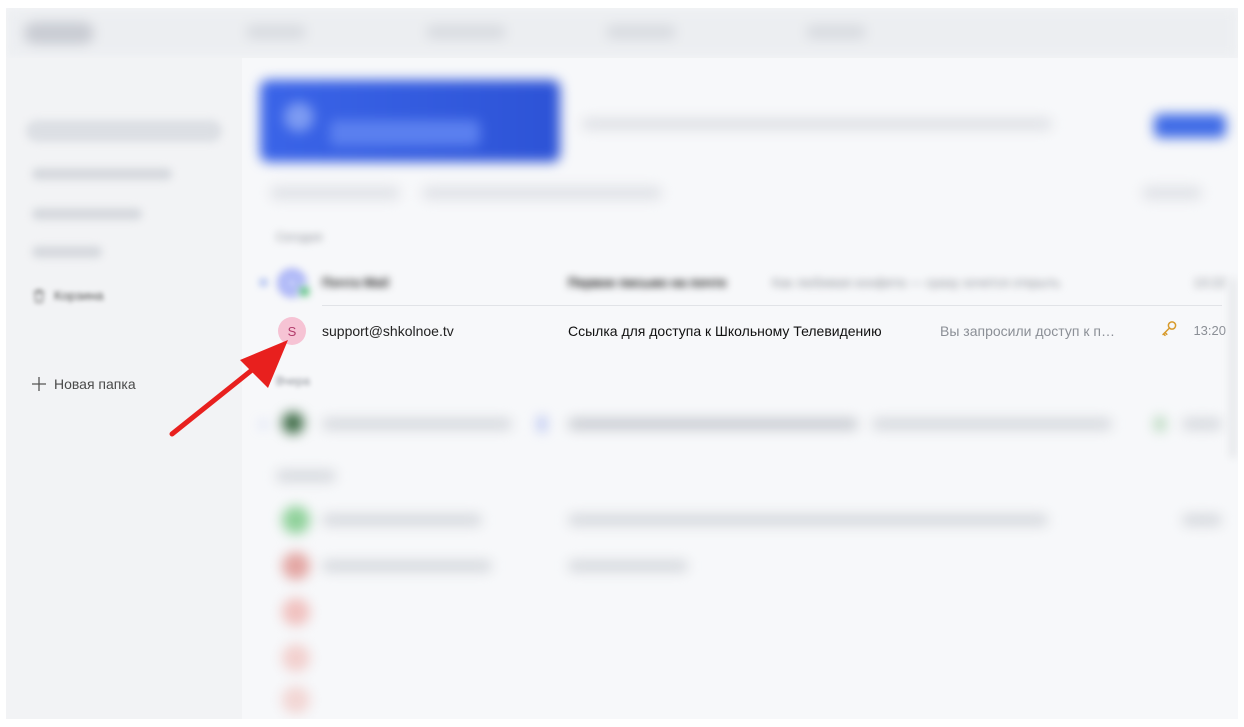 This screenshot has width=1244, height=727. Describe the element at coordinates (59, 33) in the screenshot. I see `app-logo` at that location.